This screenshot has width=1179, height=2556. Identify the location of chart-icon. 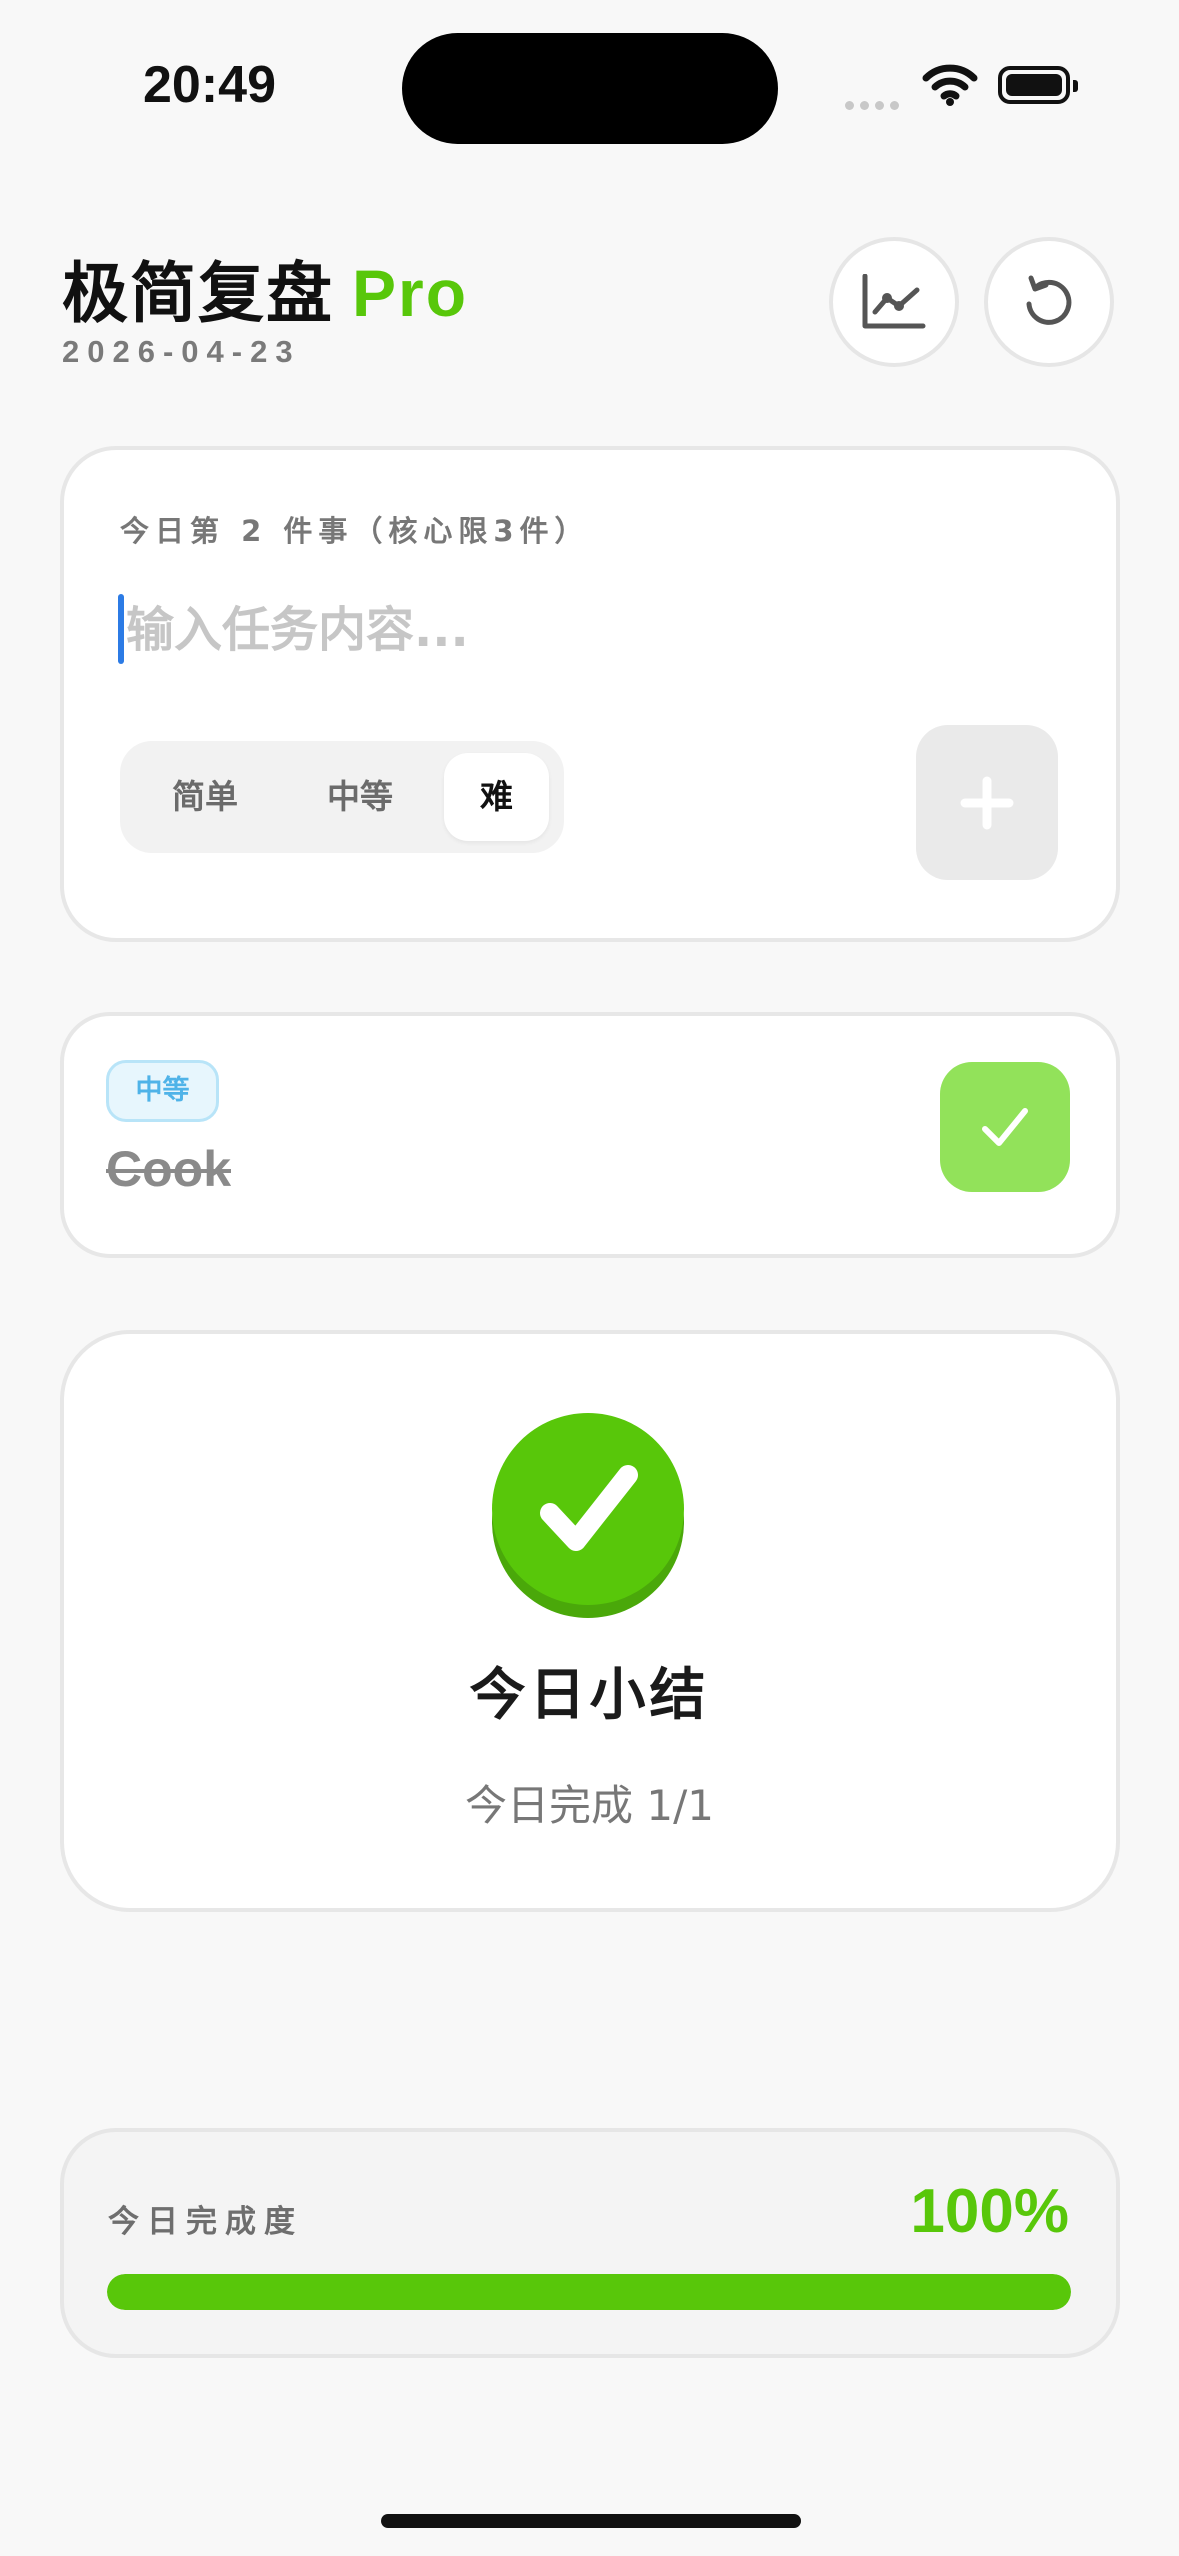
(894, 301).